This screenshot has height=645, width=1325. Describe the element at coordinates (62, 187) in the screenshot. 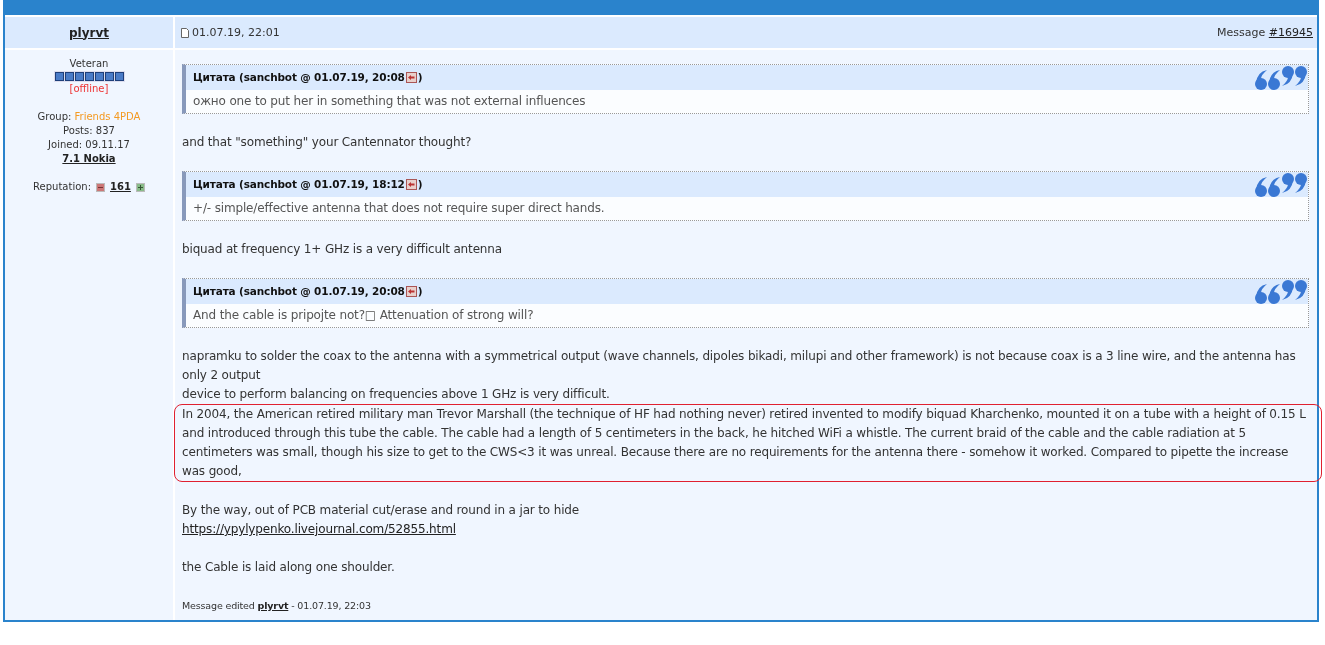

I see `reputation-label: Reputation:` at that location.